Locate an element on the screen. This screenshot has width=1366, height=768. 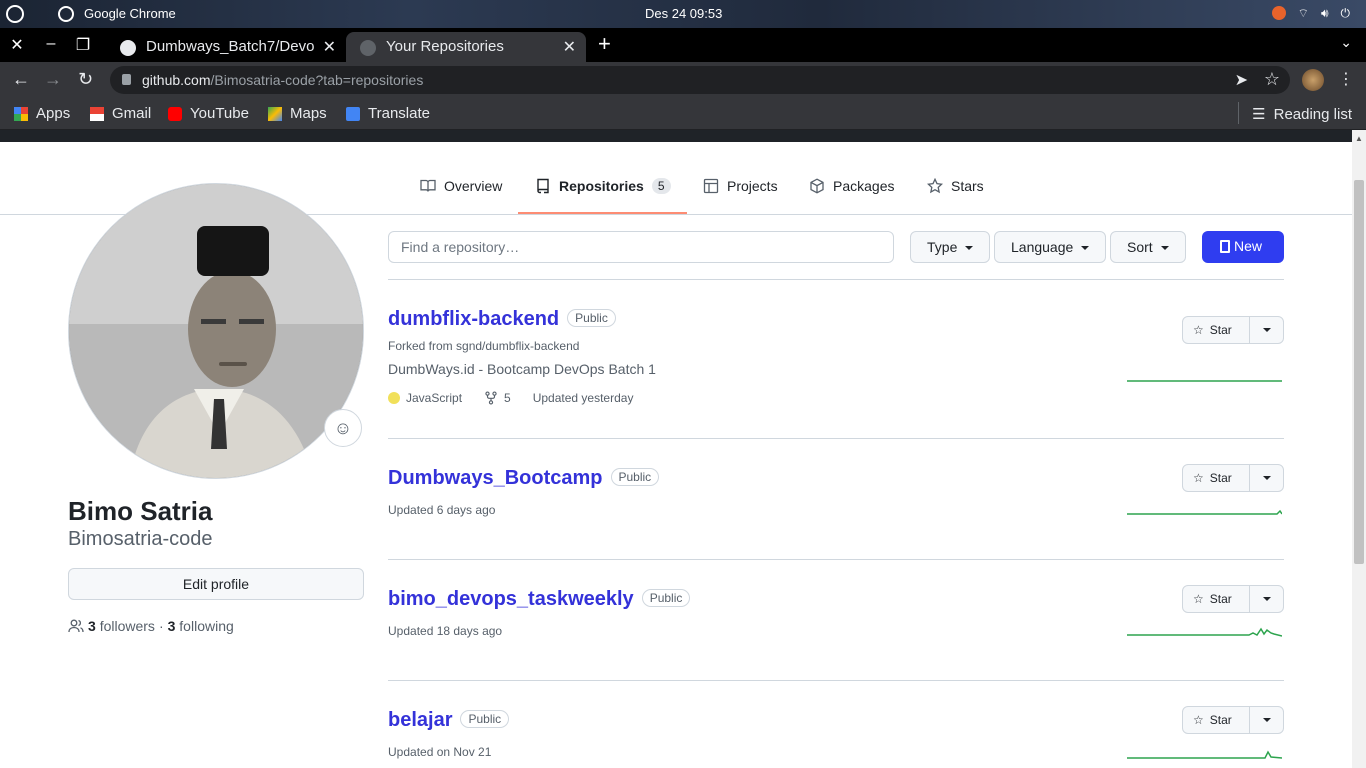
edit-profile-button: Edit profile is located at coordinates (216, 584).